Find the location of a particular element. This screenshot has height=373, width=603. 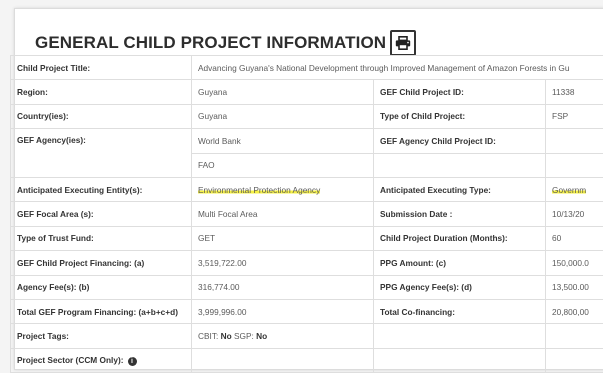

anticipated-executing-entities-label: Anticipated Executing Entity(s): is located at coordinates (101, 189).